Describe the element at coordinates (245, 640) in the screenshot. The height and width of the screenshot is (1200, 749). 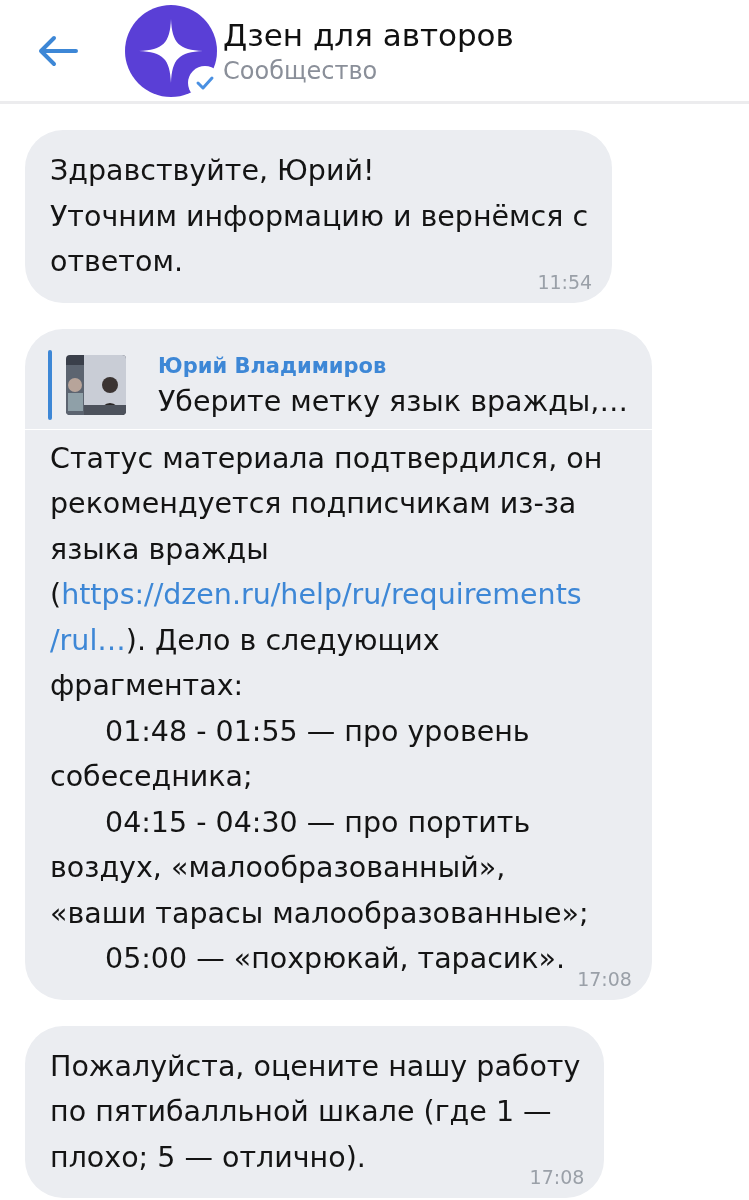
I see `message-line: /rul…). Дело в следующих` at that location.